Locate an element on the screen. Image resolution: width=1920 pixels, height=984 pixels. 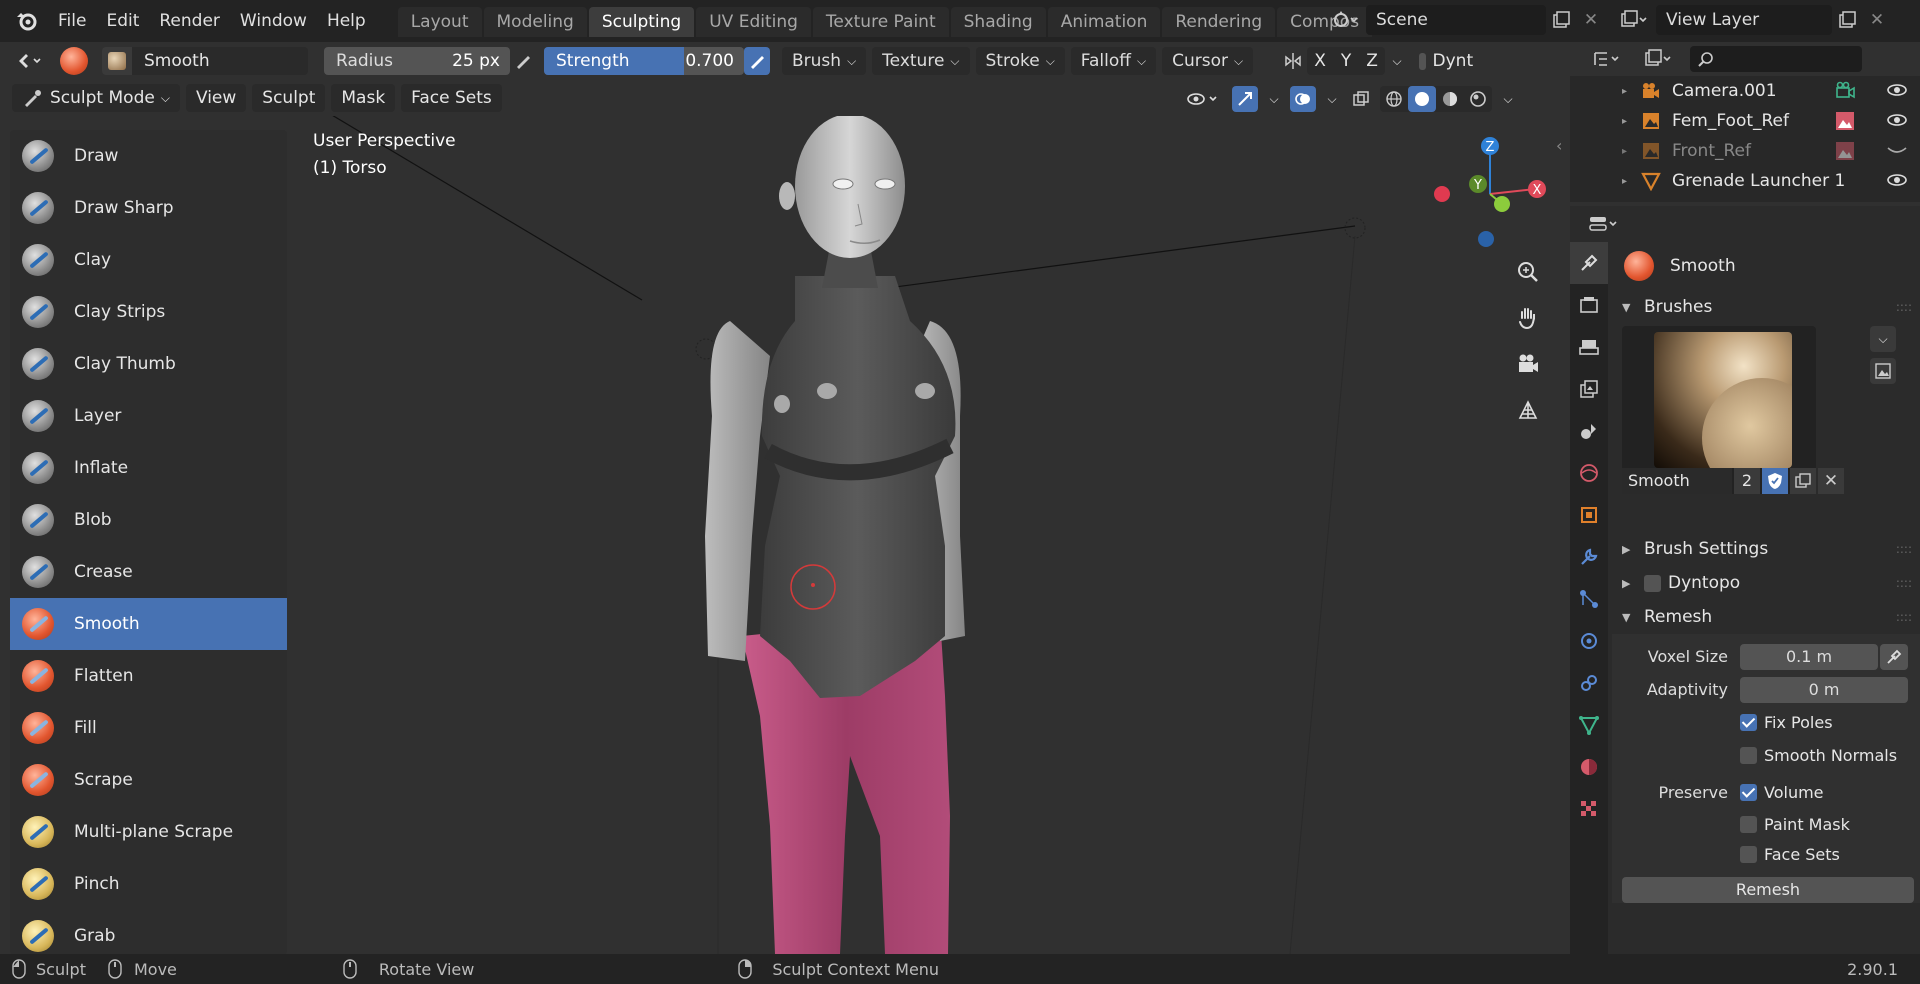
tab-object-icon is located at coordinates (1589, 515).